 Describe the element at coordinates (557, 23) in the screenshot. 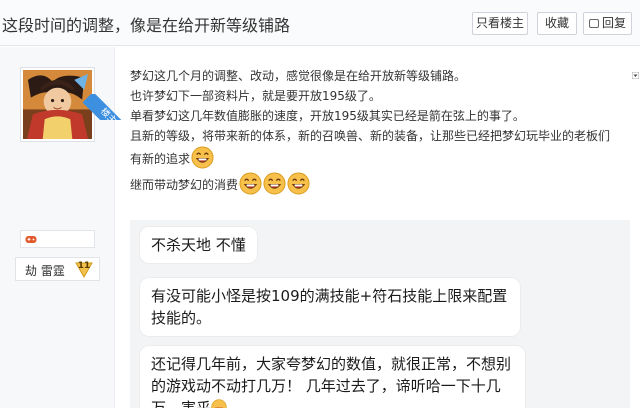

I see `favorite-button: 收藏` at that location.